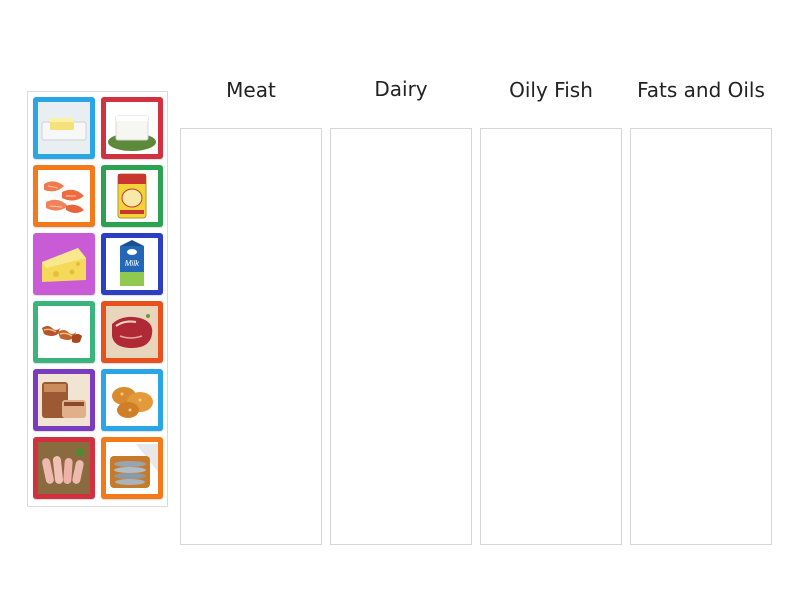 This screenshot has width=800, height=600. Describe the element at coordinates (401, 336) in the screenshot. I see `drop-zone-dairy` at that location.